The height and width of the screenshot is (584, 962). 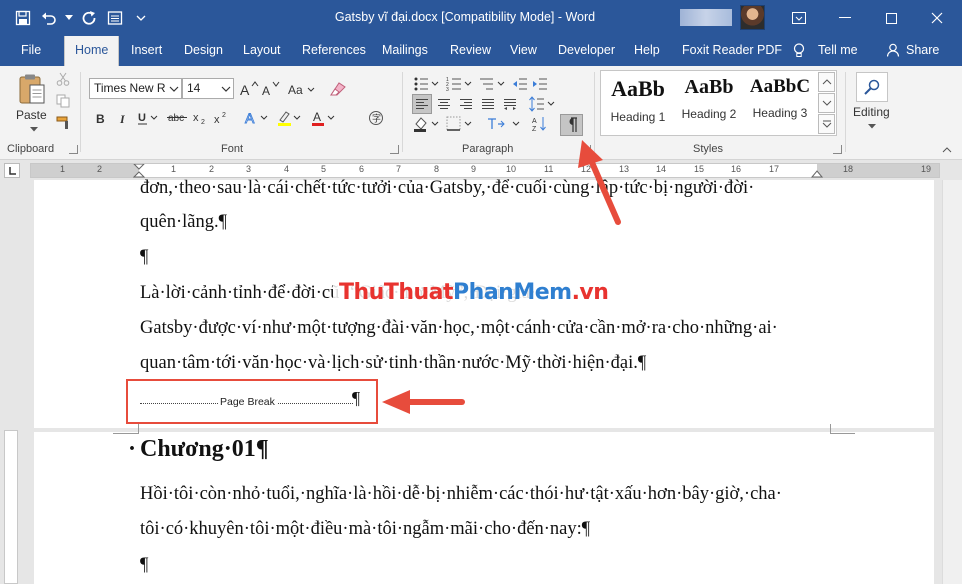 What do you see at coordinates (732, 50) in the screenshot?
I see `tab-foxit: Foxit Reader PDF` at bounding box center [732, 50].